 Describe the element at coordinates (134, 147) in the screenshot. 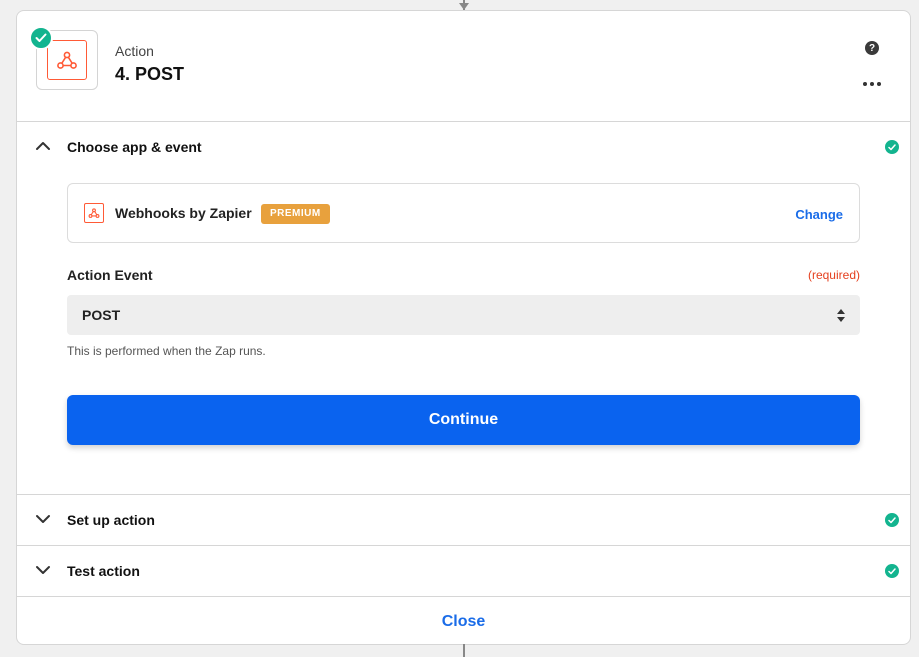

I see `section-title: Choose app & event` at that location.